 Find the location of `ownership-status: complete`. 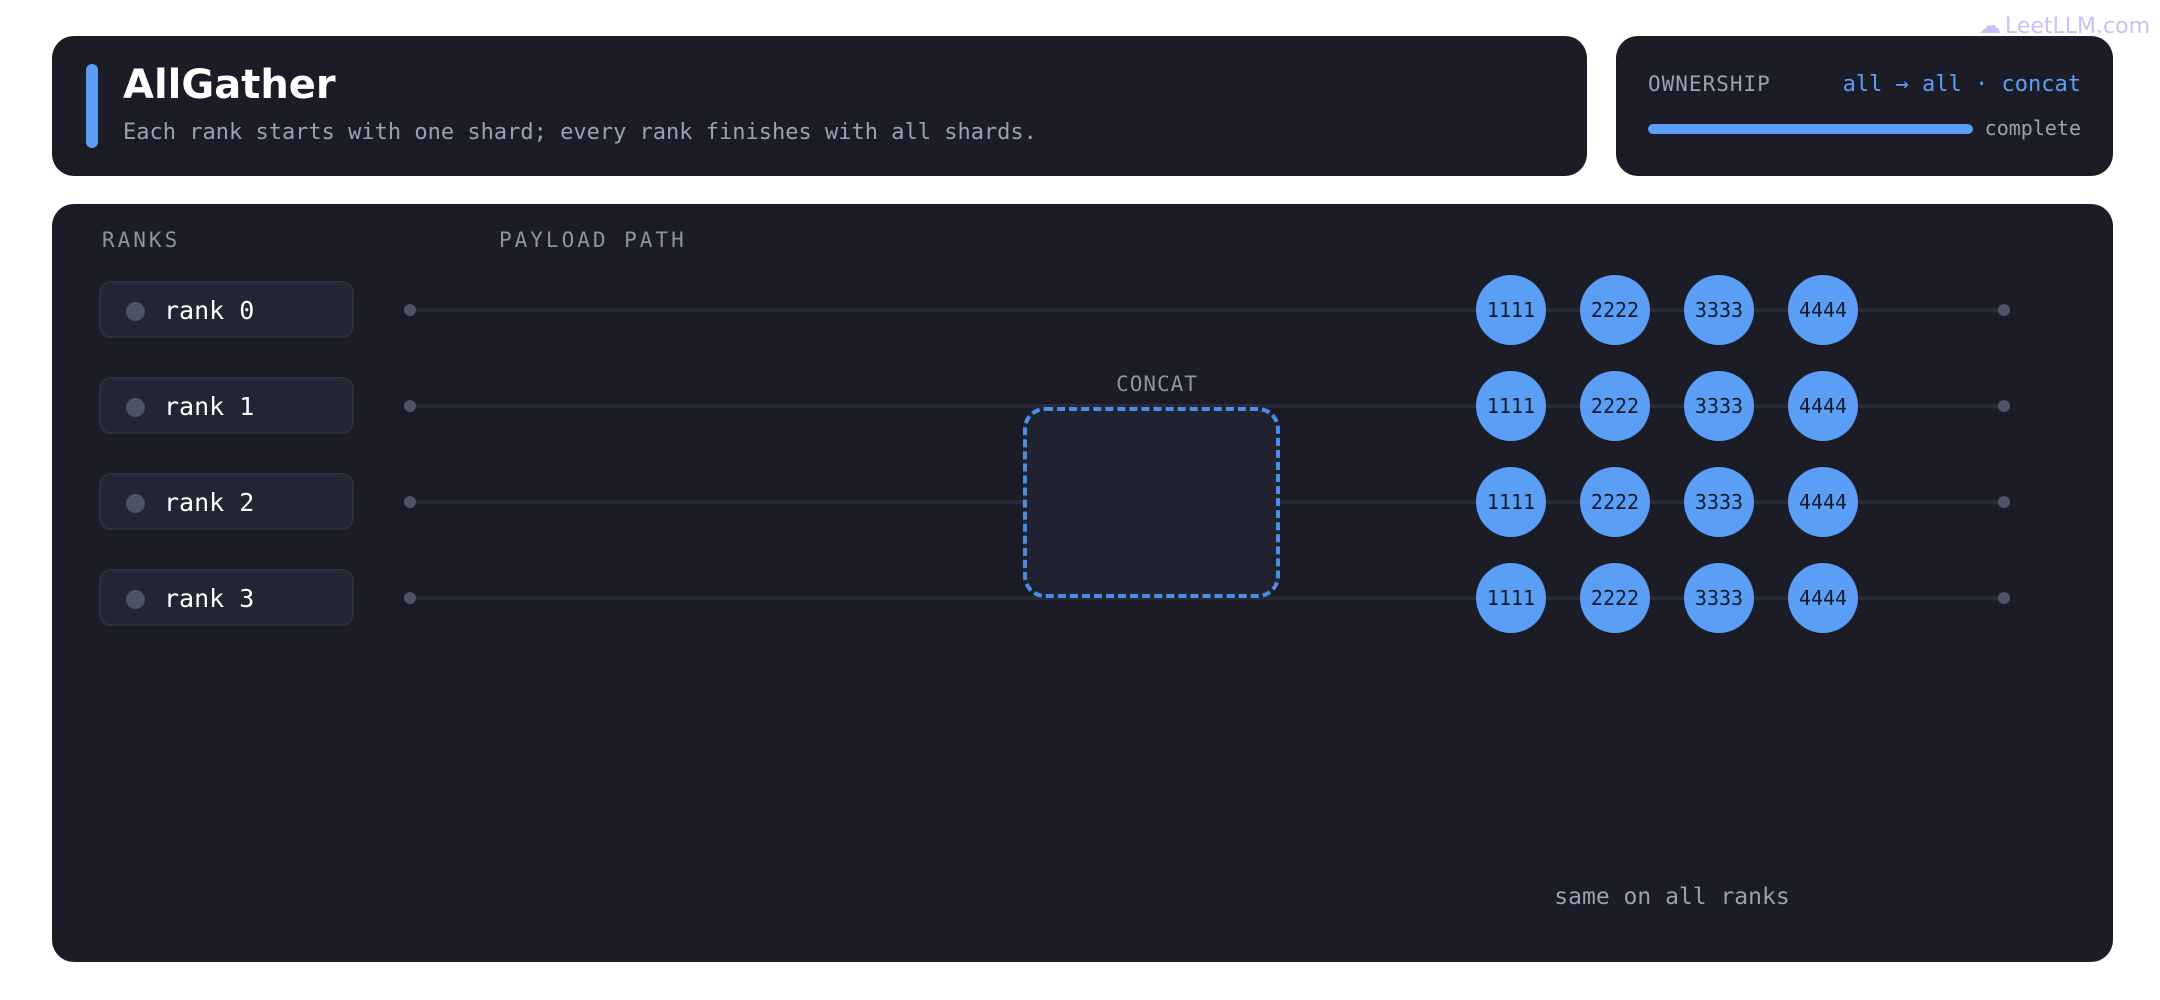

ownership-status: complete is located at coordinates (2032, 128).